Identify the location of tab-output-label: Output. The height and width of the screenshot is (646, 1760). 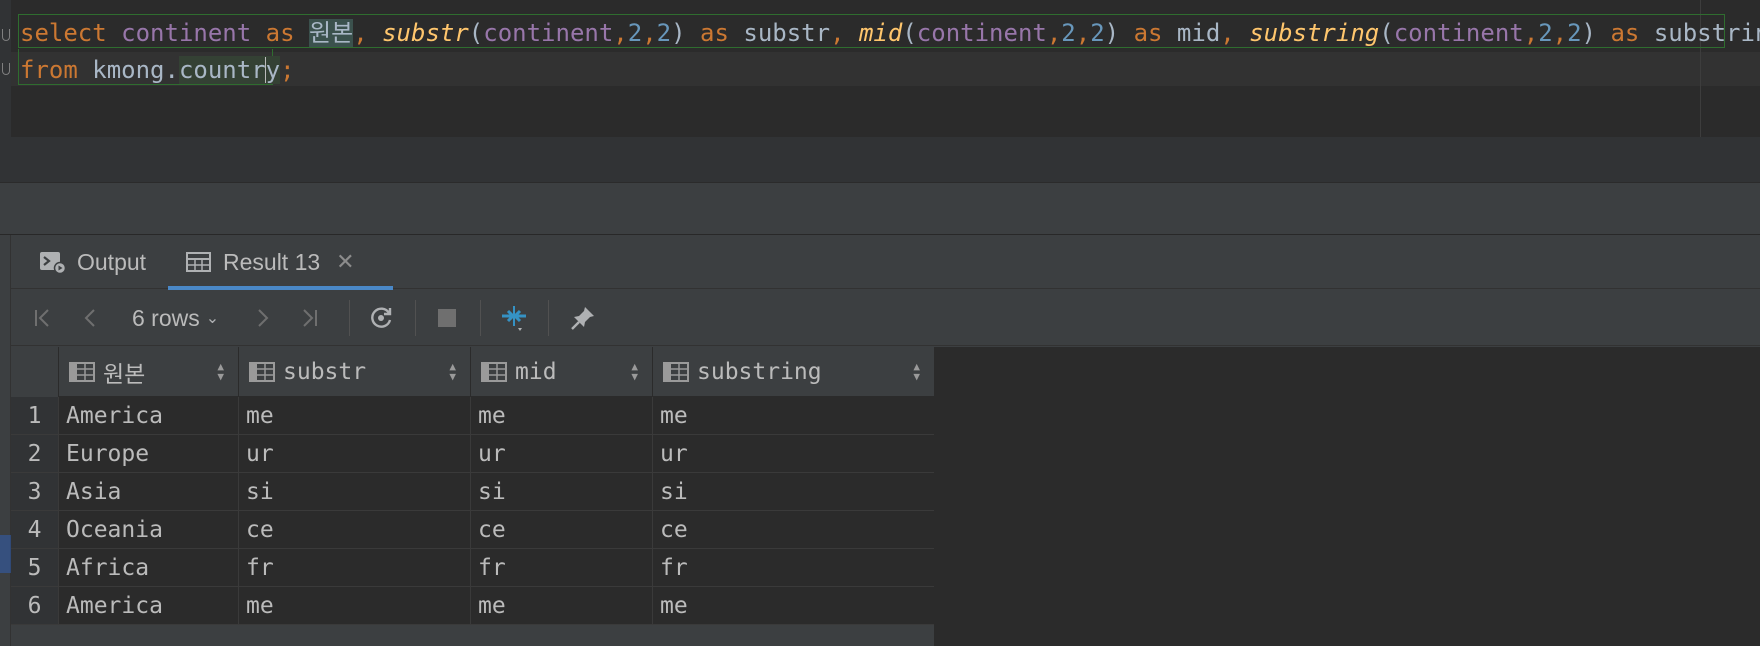
(112, 261).